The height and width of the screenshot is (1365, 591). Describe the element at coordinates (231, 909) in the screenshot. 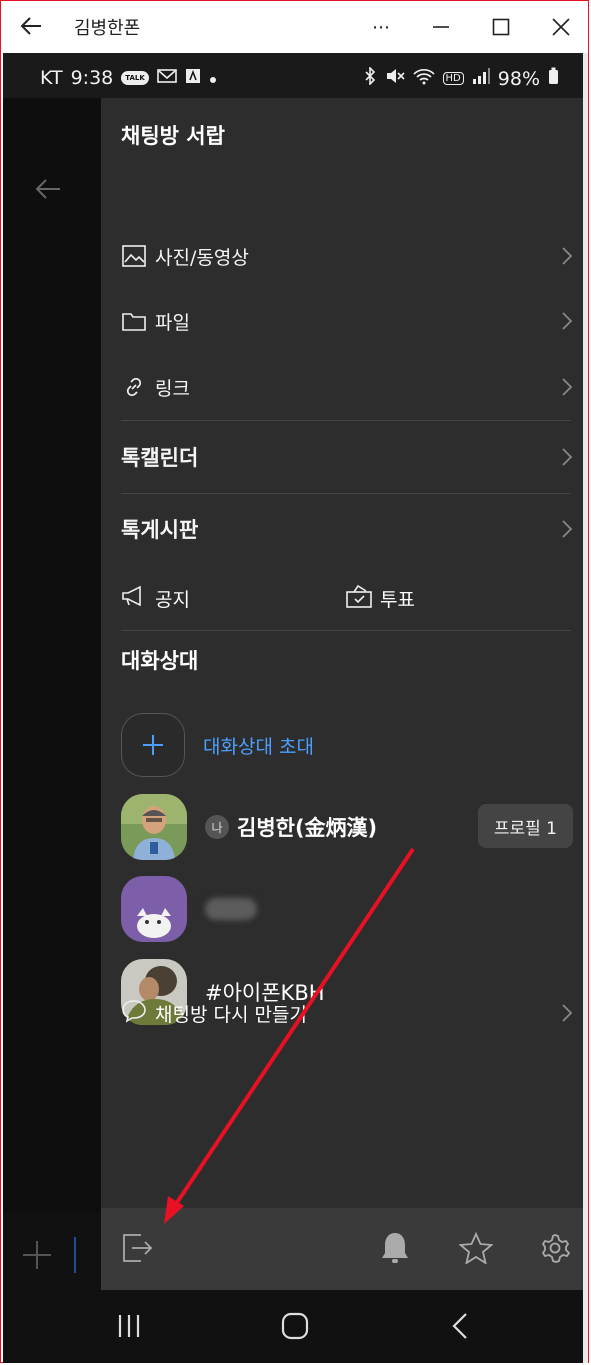

I see `blurred-member-name` at that location.